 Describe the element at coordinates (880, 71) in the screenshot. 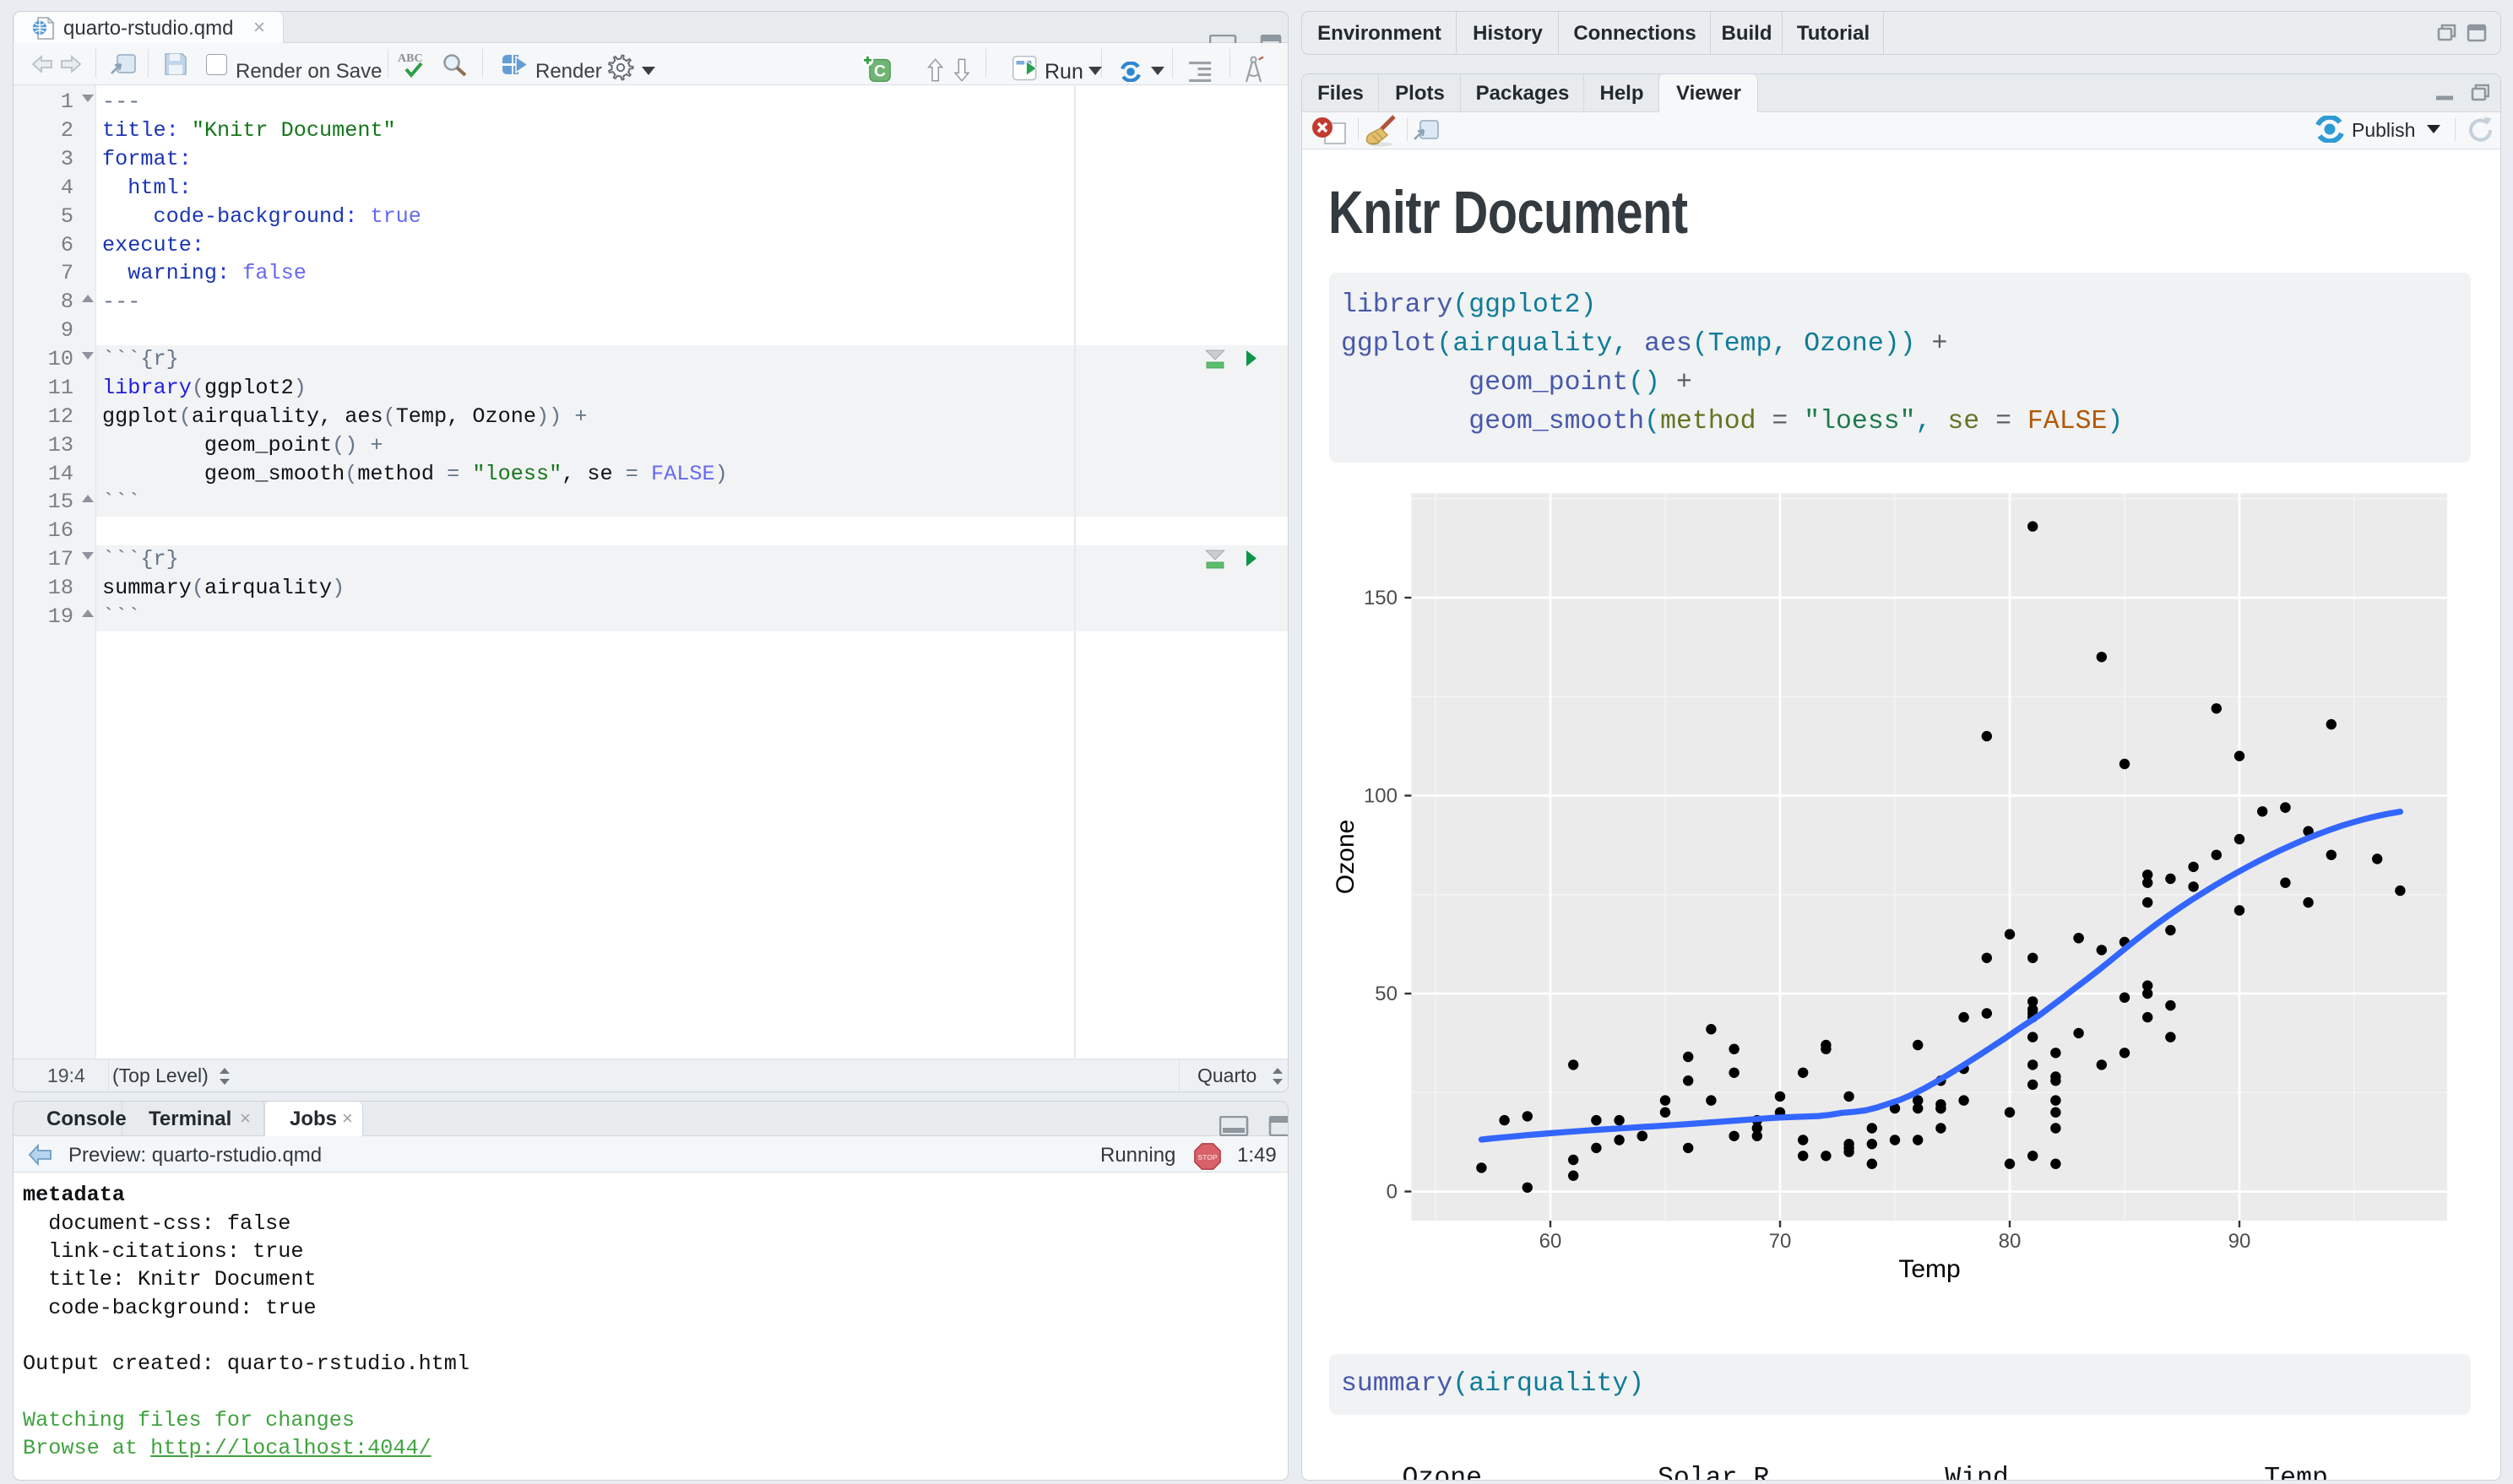

I see `svg-text: C` at that location.